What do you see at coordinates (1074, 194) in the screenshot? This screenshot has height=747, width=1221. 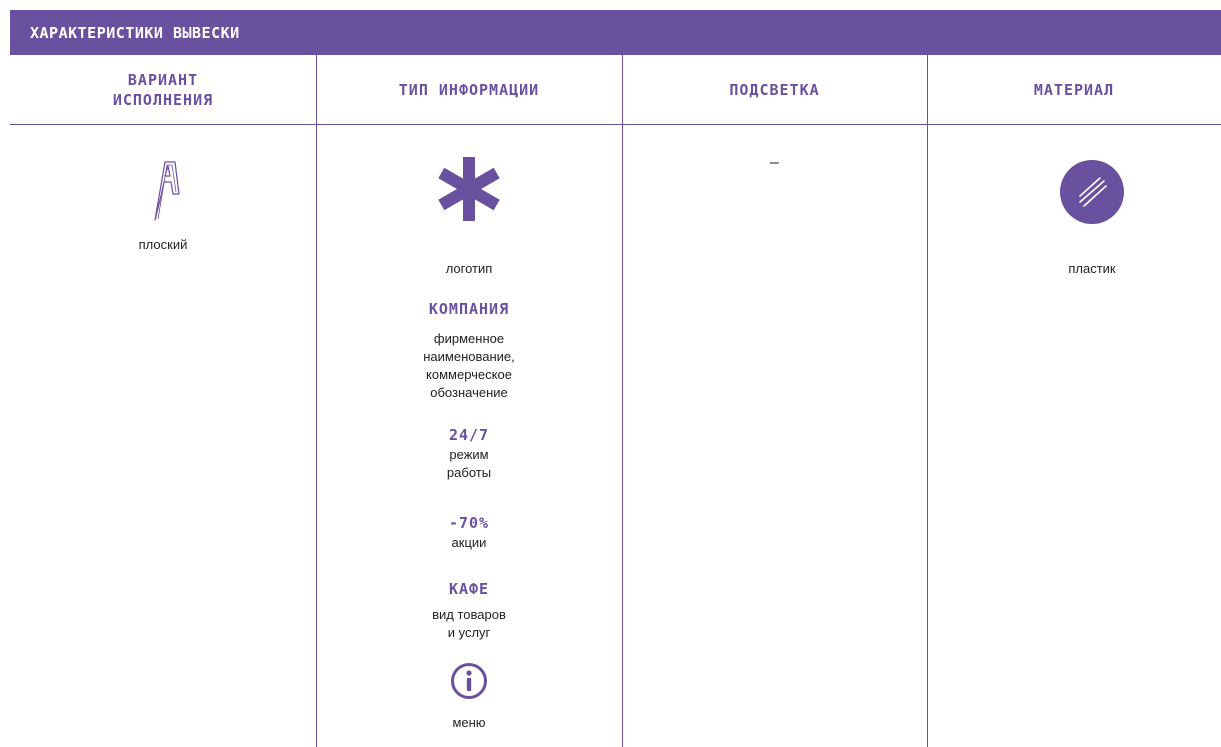 I see `plastic-stripes-icon` at bounding box center [1074, 194].